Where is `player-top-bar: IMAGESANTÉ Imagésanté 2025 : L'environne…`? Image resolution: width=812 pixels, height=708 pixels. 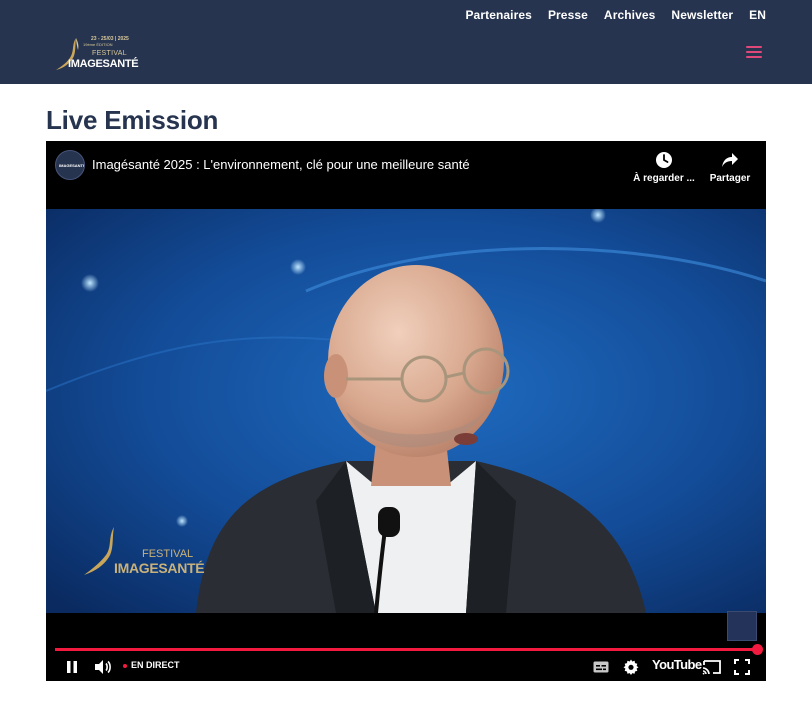 player-top-bar: IMAGESANTÉ Imagésanté 2025 : L'environne… is located at coordinates (406, 175).